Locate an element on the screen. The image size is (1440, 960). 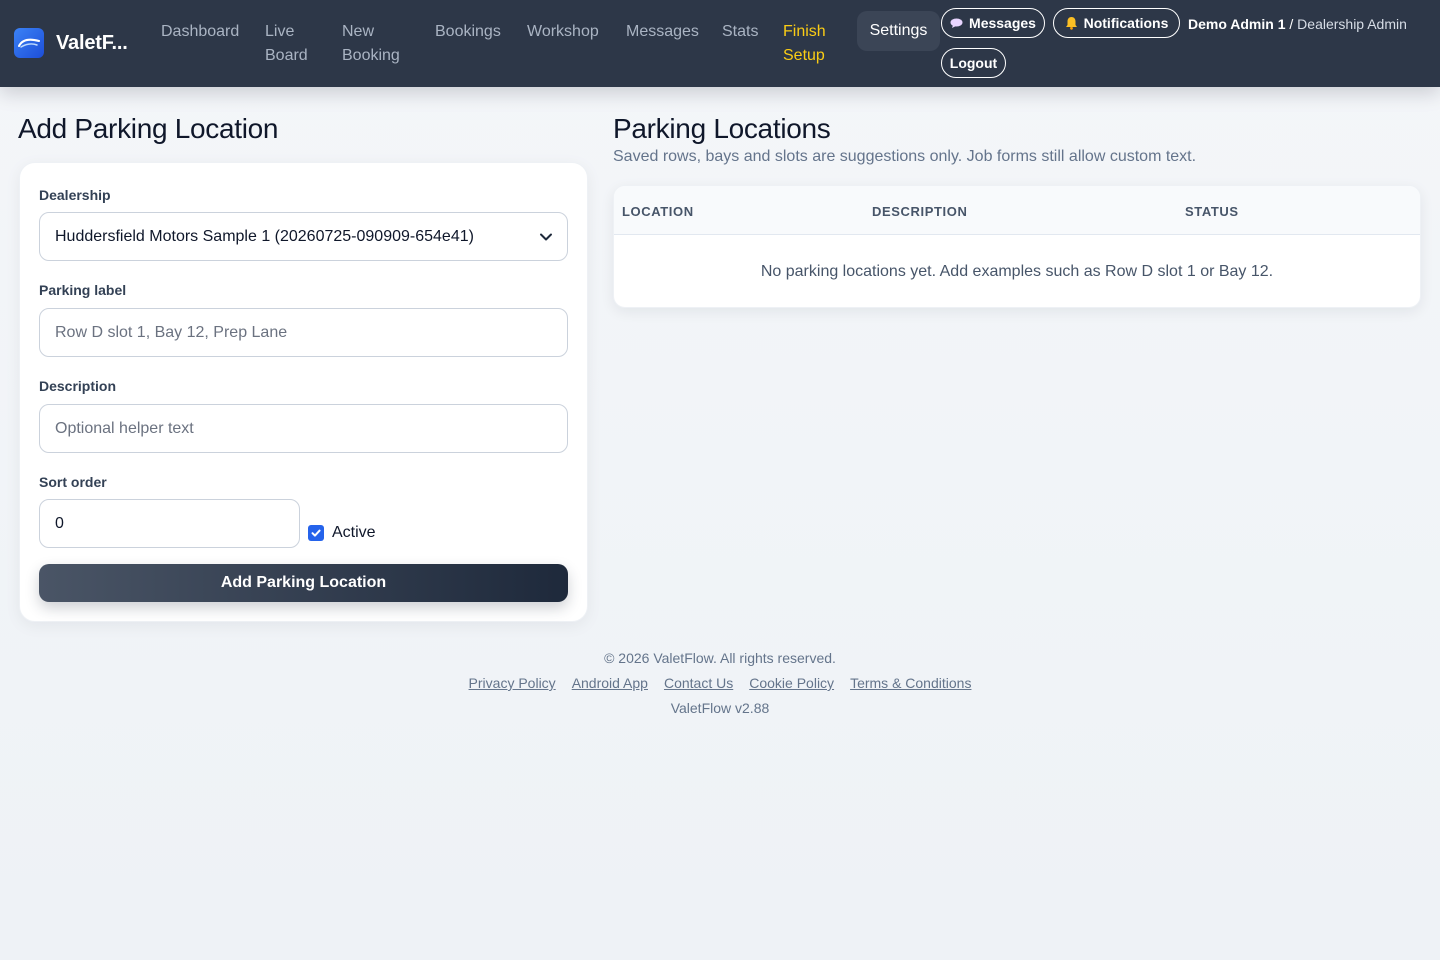
notifications-button-label: Notifications is located at coordinates (1126, 23).